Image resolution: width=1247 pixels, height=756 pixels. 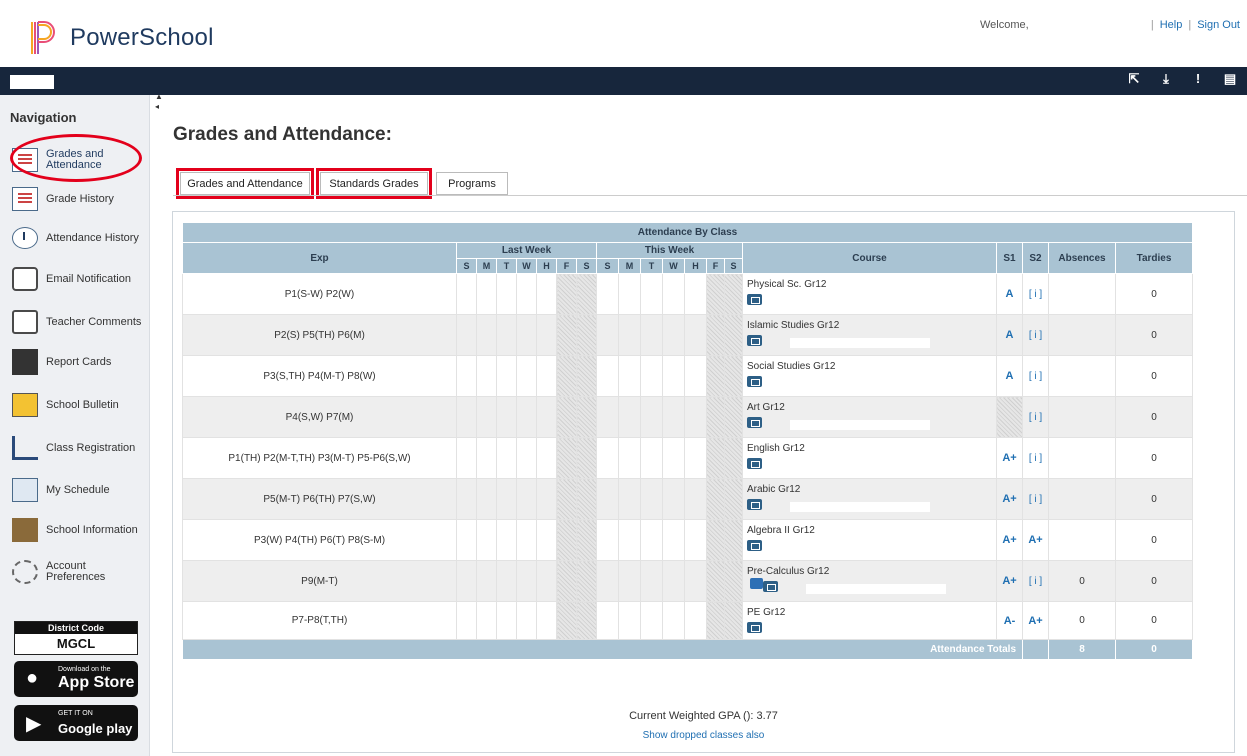 I want to click on sidebar-item-school-bulletin: School Bulletin, so click(x=80, y=405).